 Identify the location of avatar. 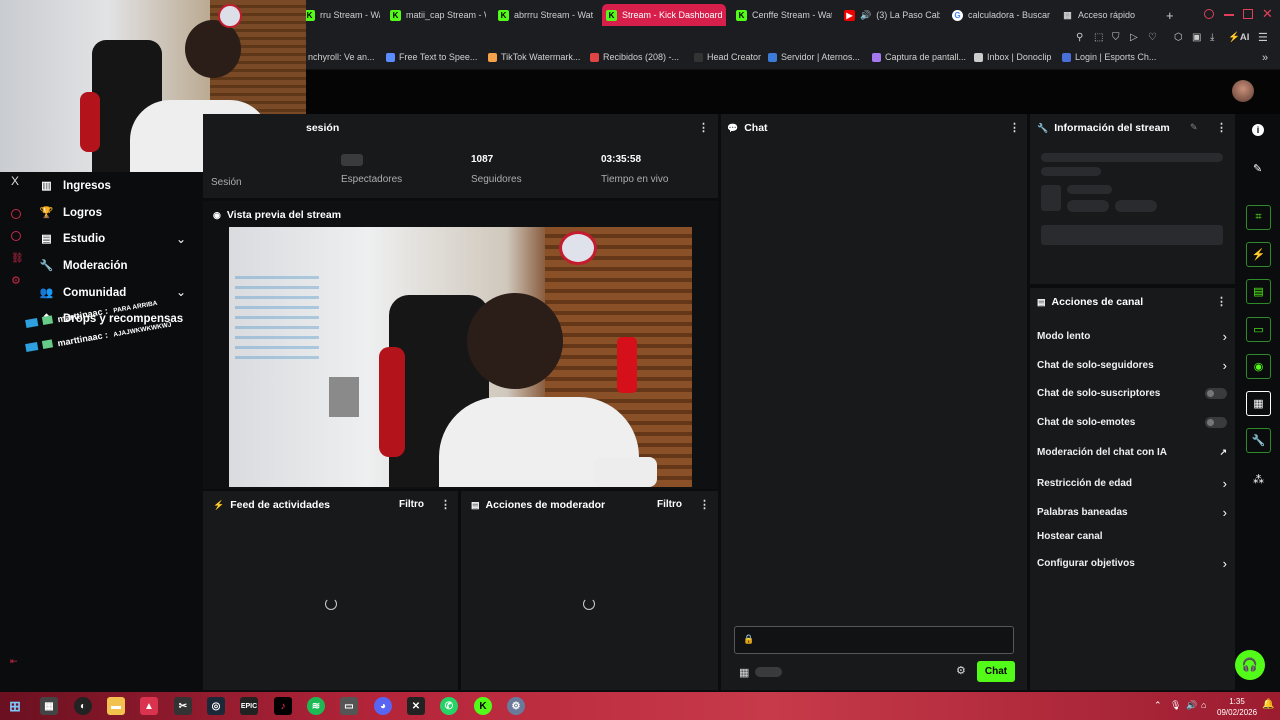
(1243, 91).